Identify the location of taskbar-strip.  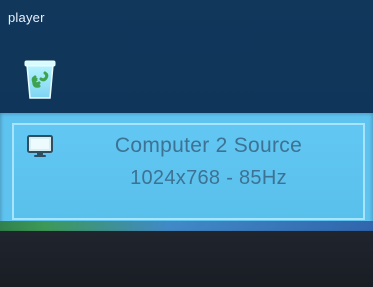
(186, 226).